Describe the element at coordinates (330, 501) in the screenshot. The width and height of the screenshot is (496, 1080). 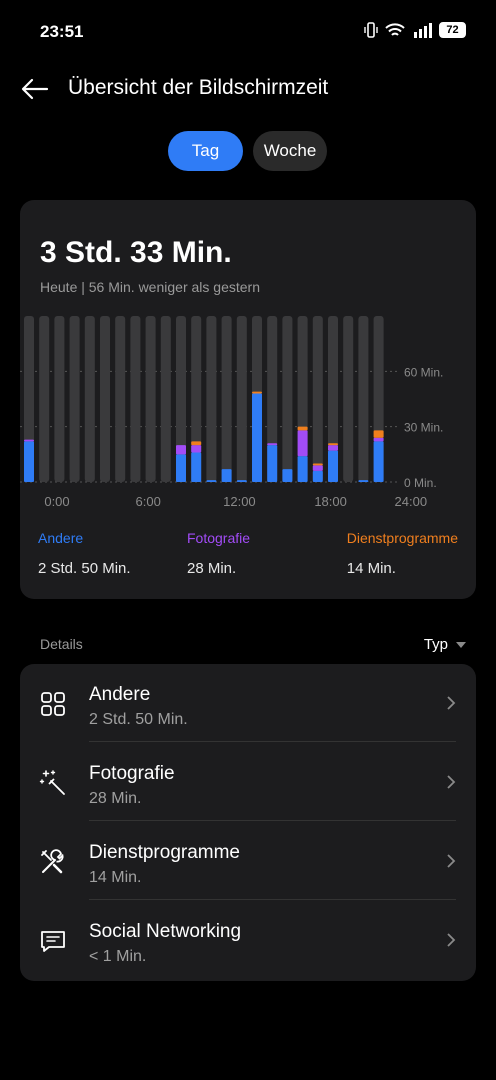
I see `x-tick-label: 18:00` at that location.